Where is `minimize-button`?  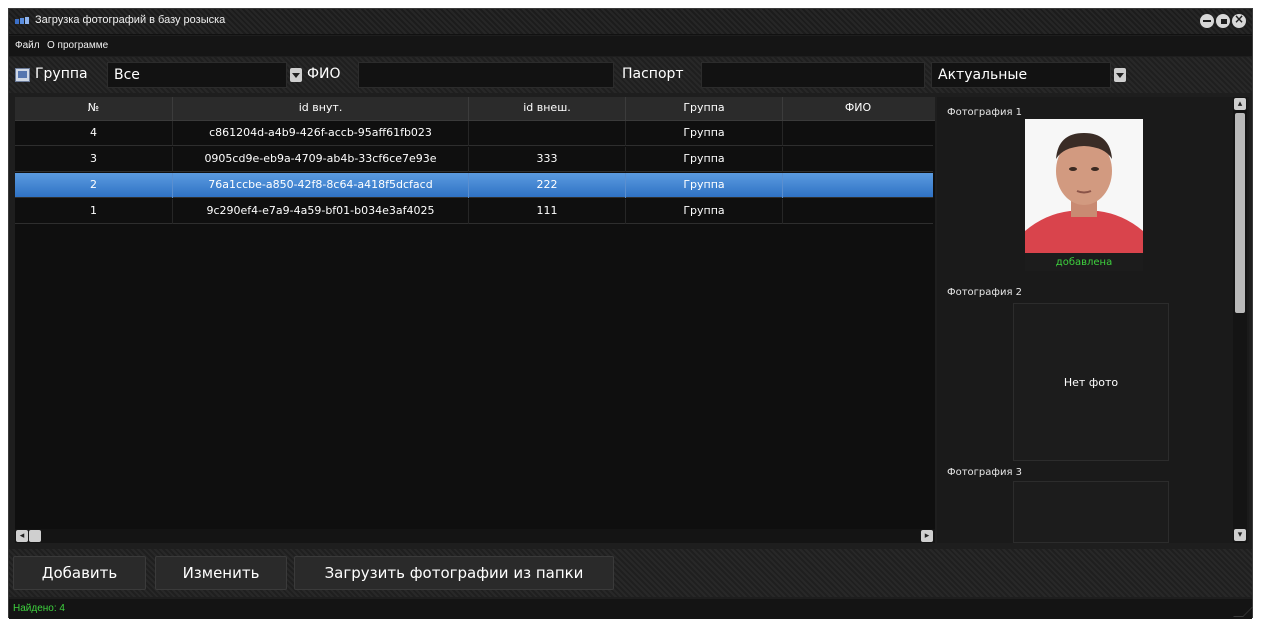
minimize-button is located at coordinates (1207, 21).